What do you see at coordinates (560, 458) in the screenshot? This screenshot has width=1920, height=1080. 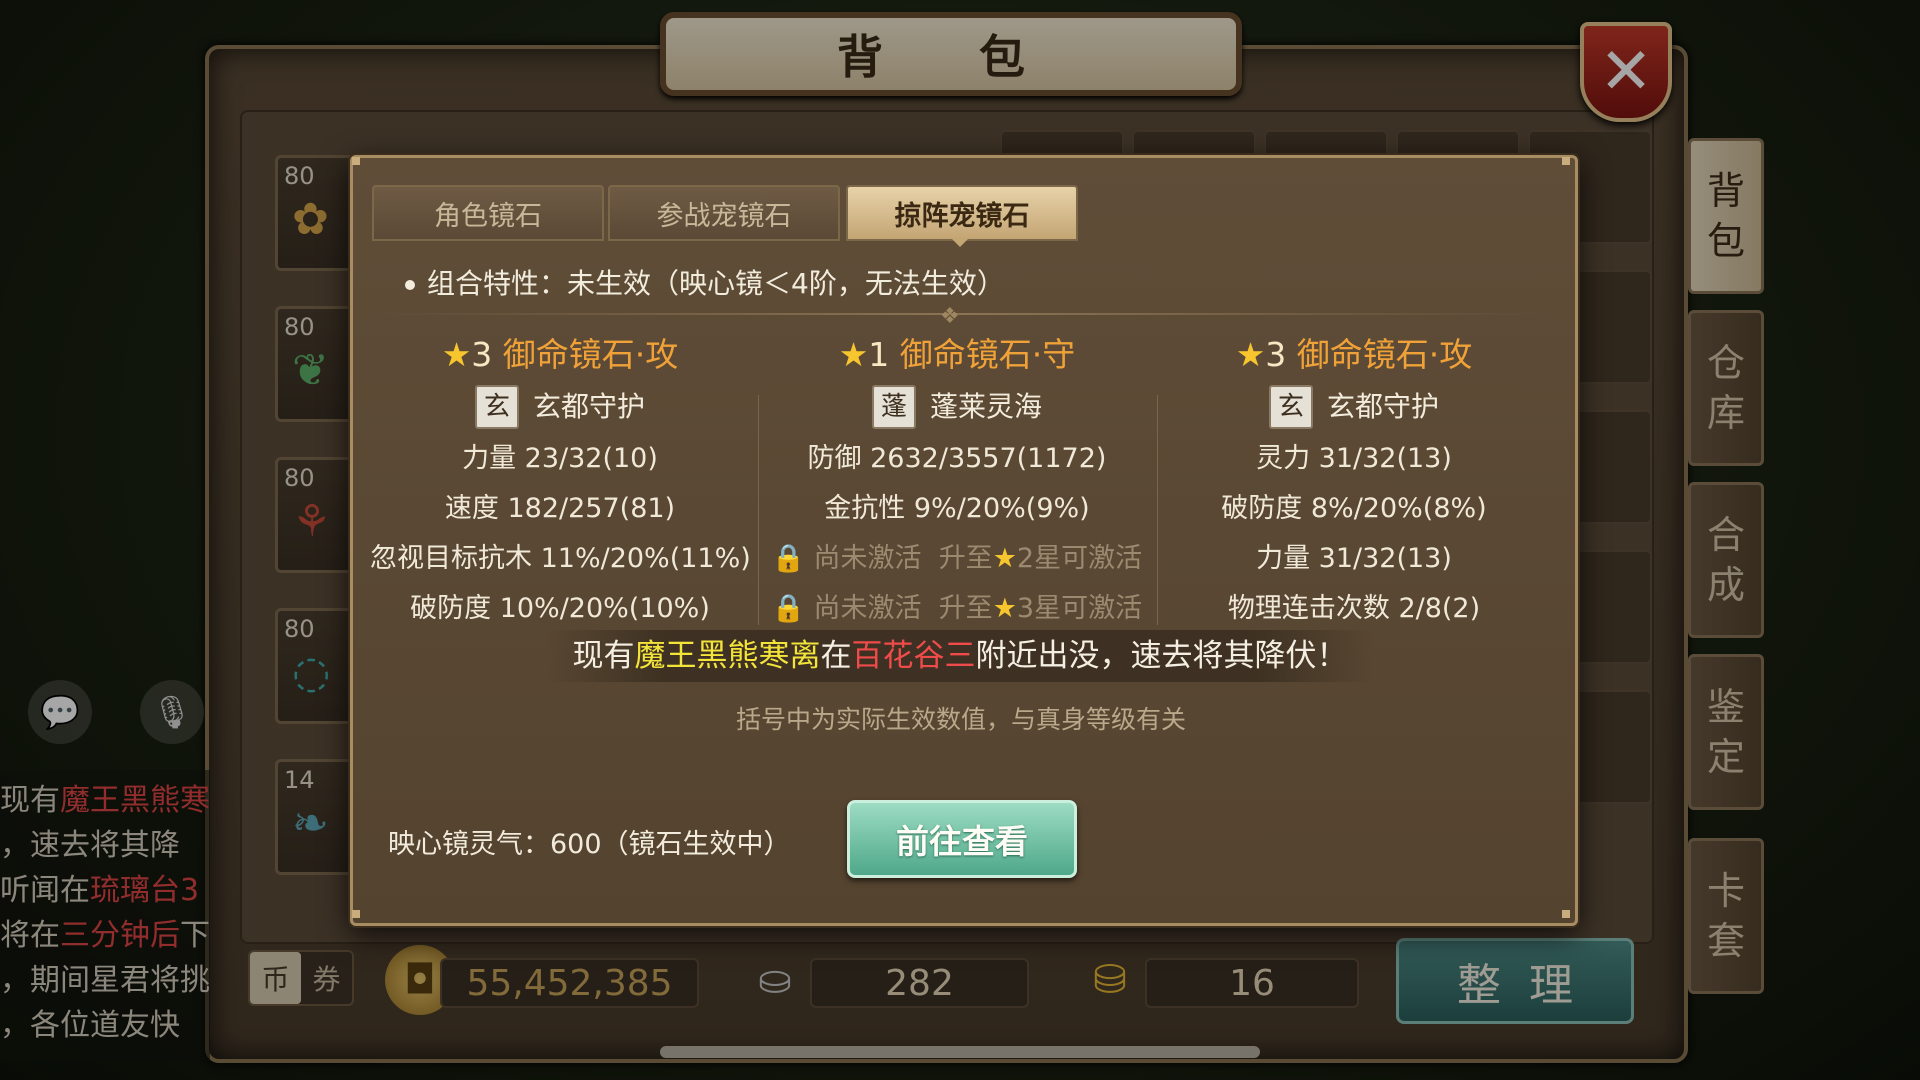 I see `stat-row: 力量 23/32(10)` at bounding box center [560, 458].